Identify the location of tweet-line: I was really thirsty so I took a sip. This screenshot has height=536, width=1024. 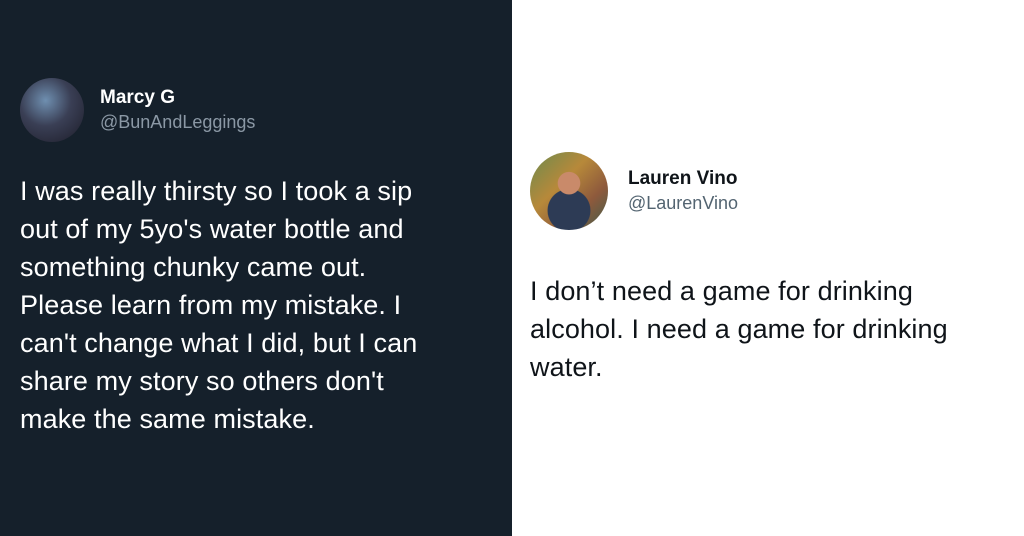
(216, 191).